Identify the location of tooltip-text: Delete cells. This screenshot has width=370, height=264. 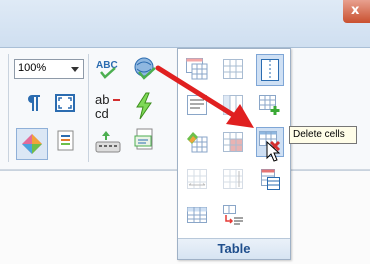
(319, 134).